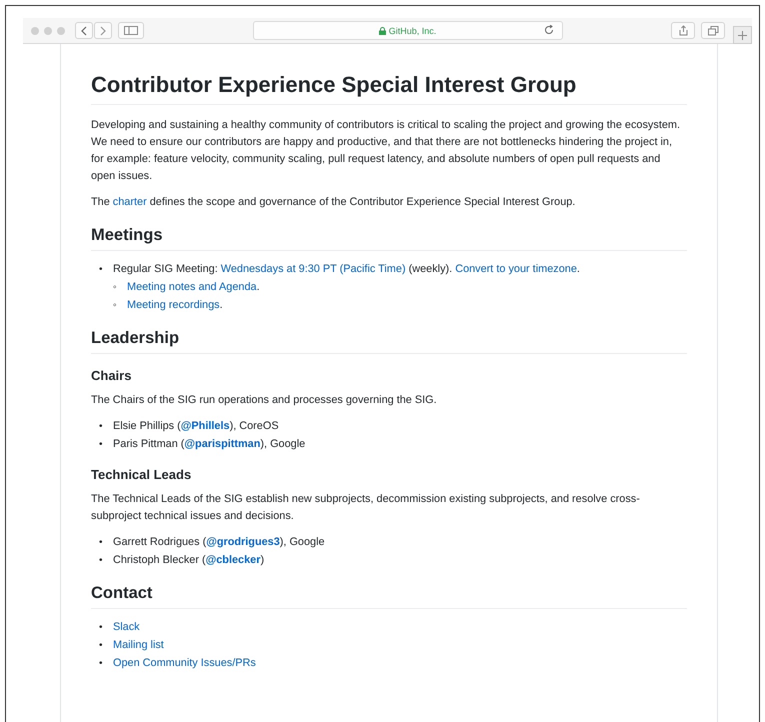  I want to click on link: Mailing list, so click(138, 644).